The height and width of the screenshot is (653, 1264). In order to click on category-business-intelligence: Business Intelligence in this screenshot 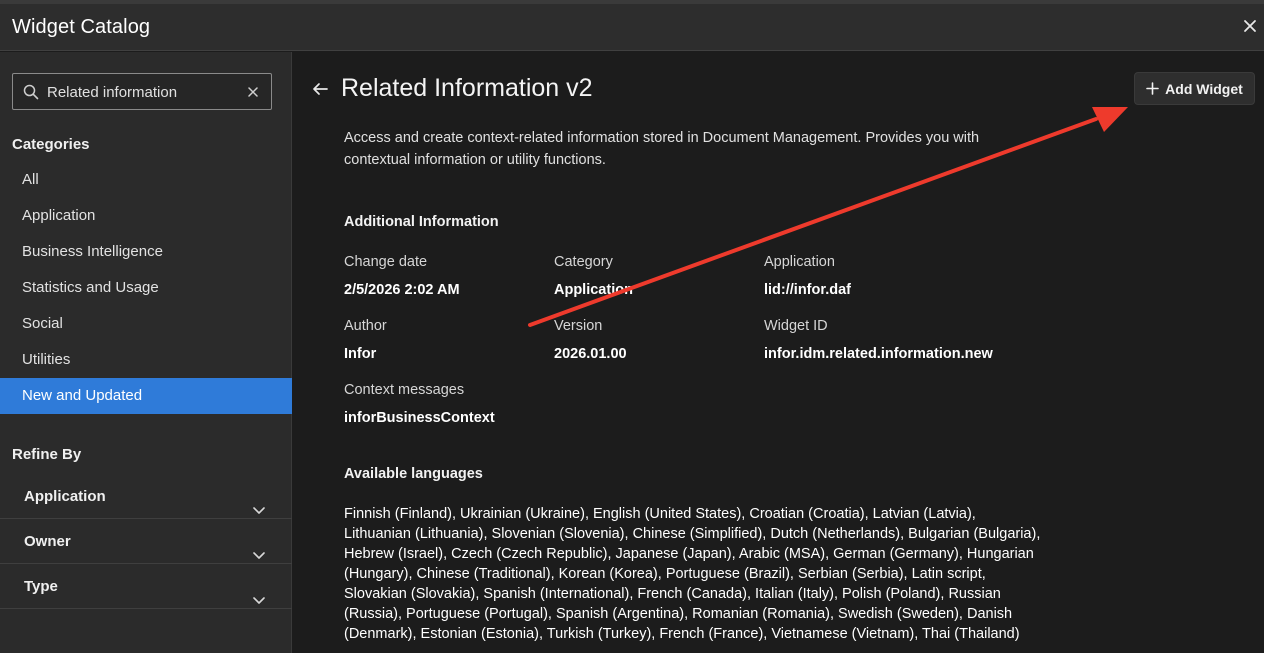, I will do `click(146, 252)`.